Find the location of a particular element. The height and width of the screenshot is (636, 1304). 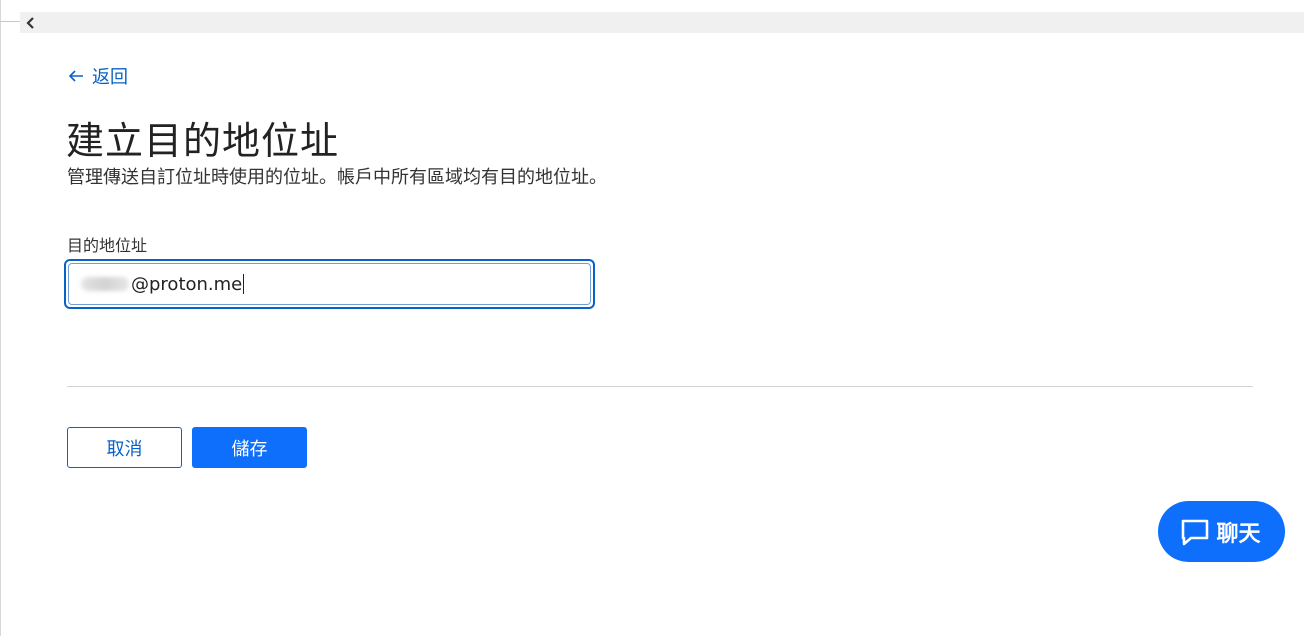

arrow-left-icon is located at coordinates (75, 76).